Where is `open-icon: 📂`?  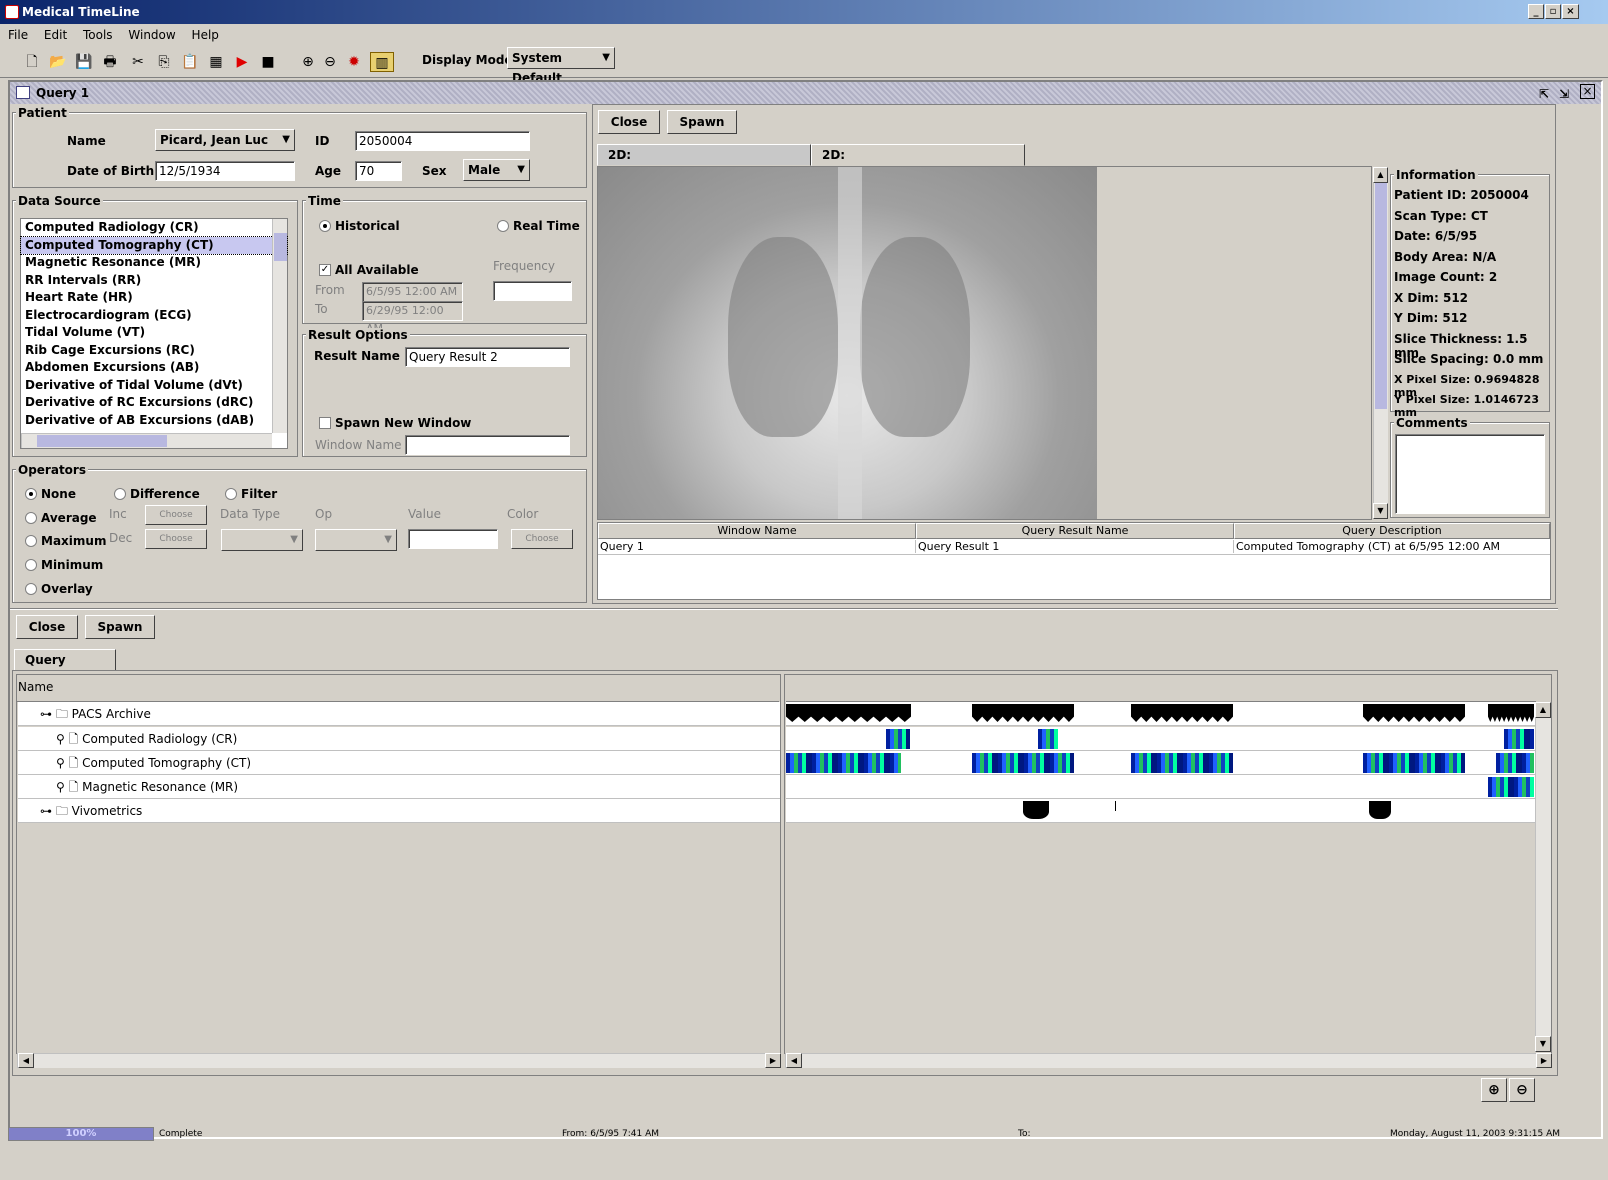 open-icon: 📂 is located at coordinates (58, 62).